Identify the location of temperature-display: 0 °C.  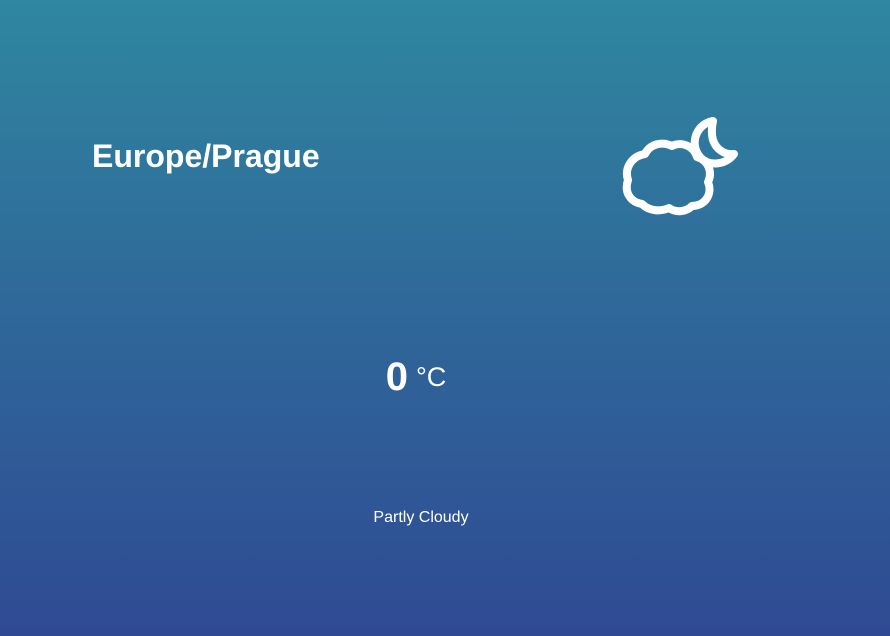
(416, 377).